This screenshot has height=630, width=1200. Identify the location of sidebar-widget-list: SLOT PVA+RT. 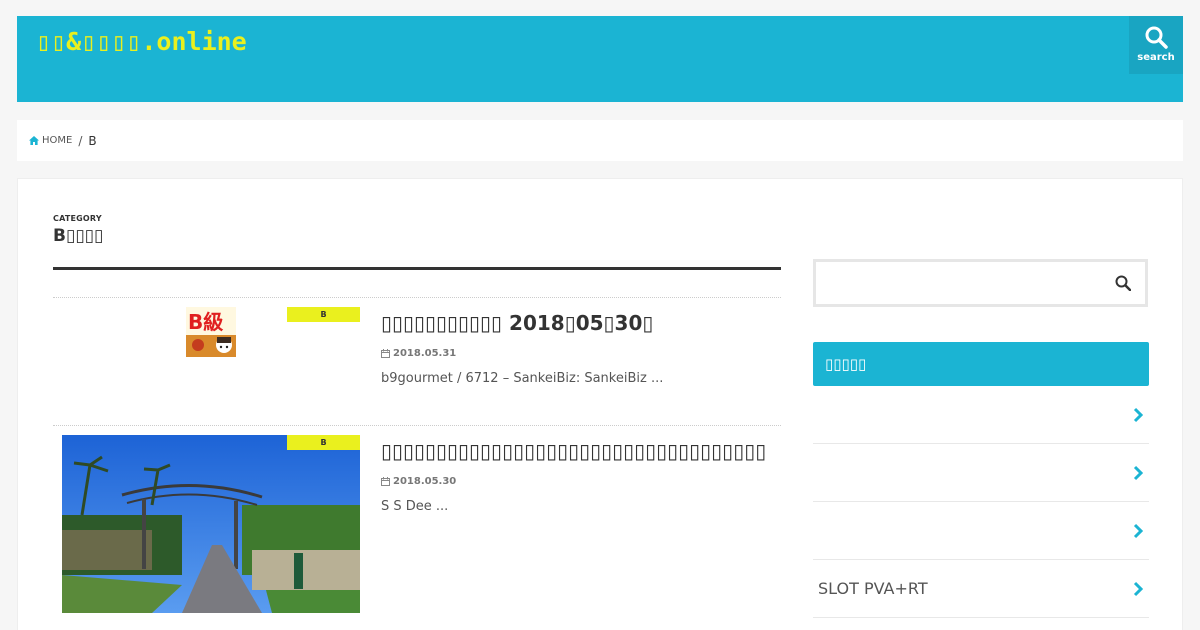
(981, 502).